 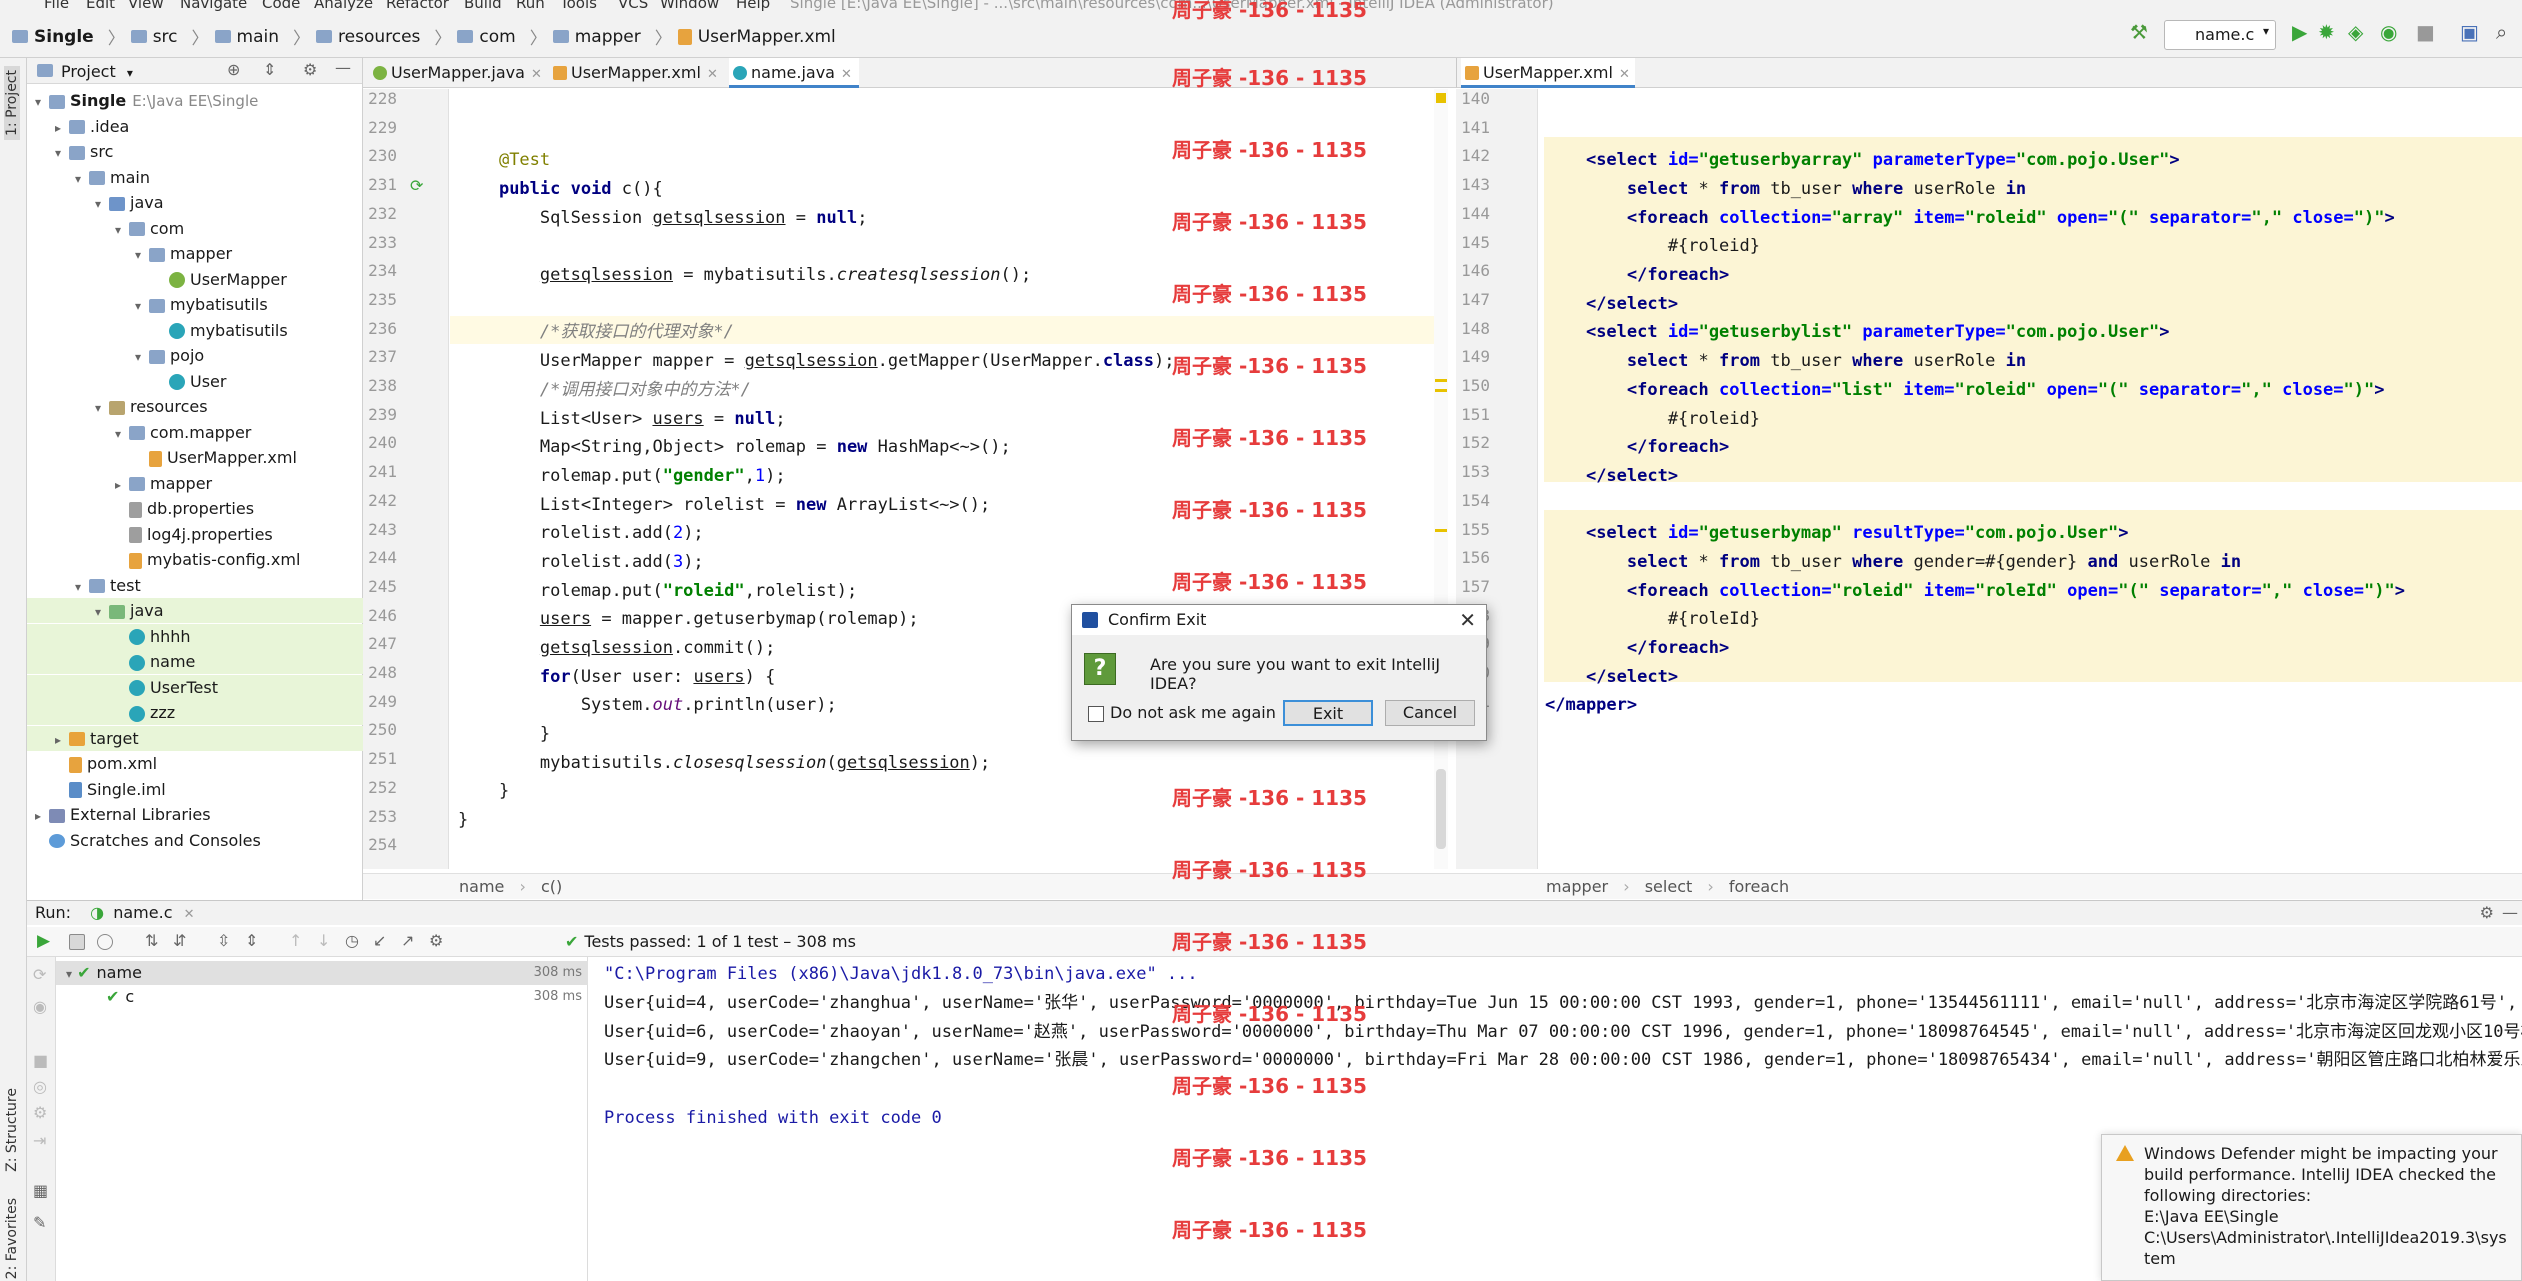 I want to click on breadcrumb-item: UserMapper.xml, so click(x=767, y=37).